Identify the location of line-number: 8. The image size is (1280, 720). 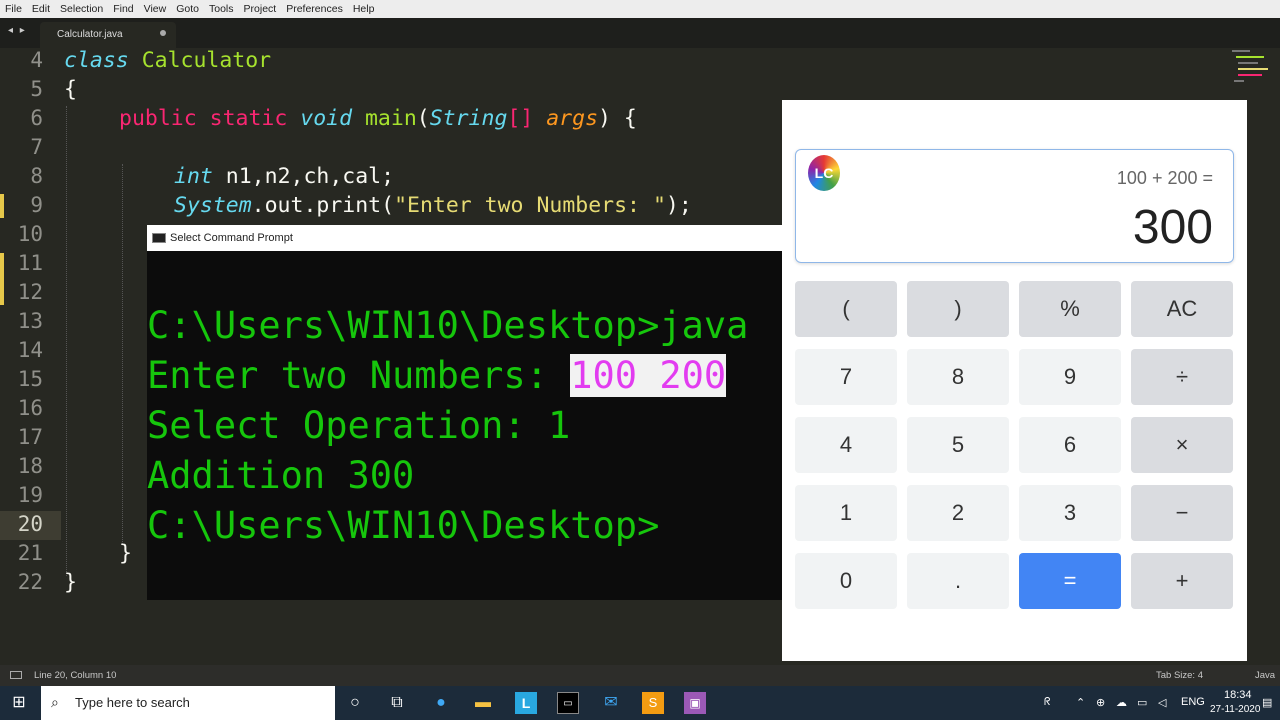
(36, 176).